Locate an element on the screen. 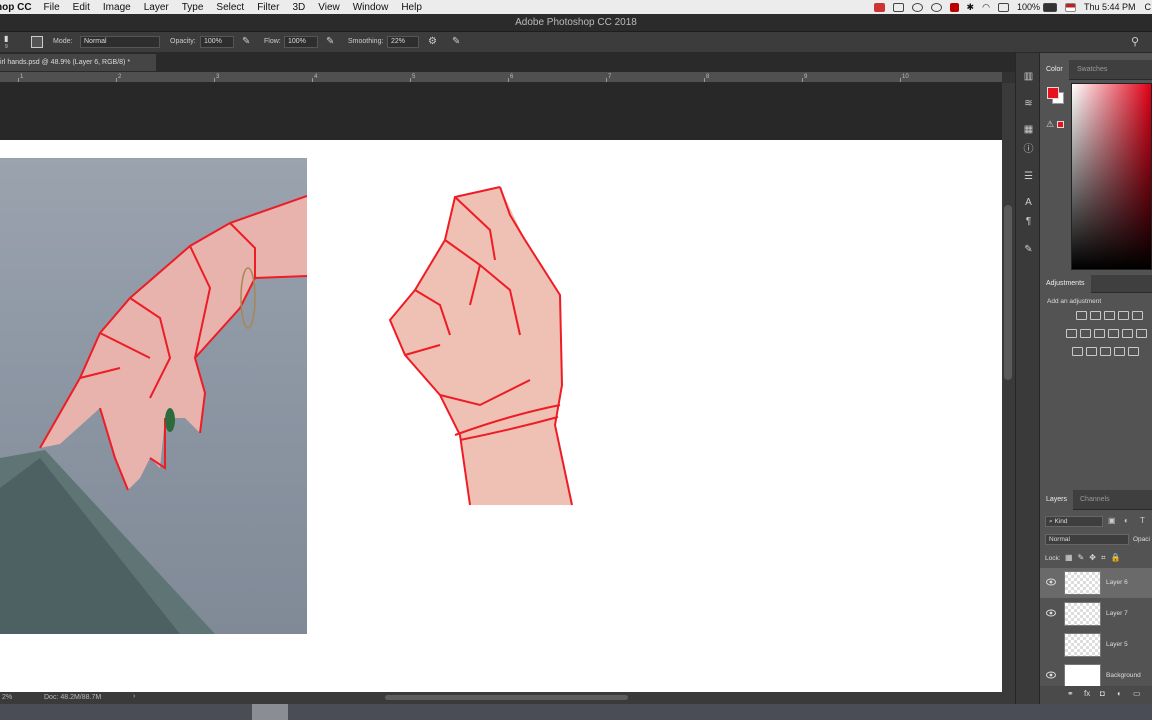  new-group-icon: ▭ is located at coordinates (1137, 693).